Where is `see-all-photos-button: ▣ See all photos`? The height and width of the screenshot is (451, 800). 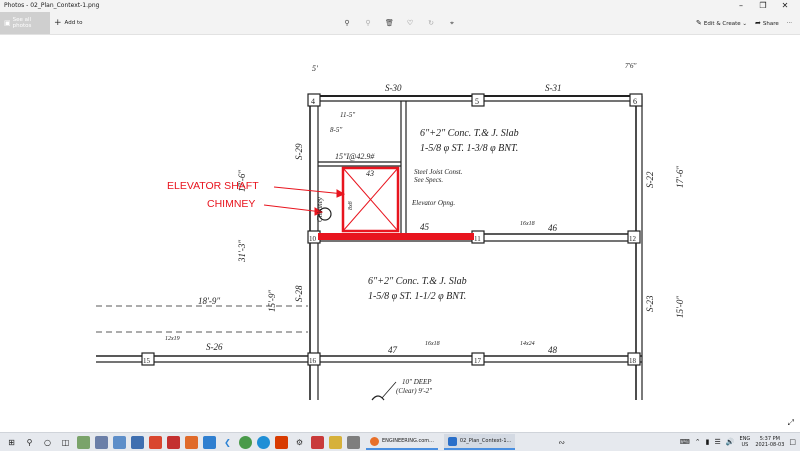
see-all-photos-button: ▣ See all photos is located at coordinates (25, 23).